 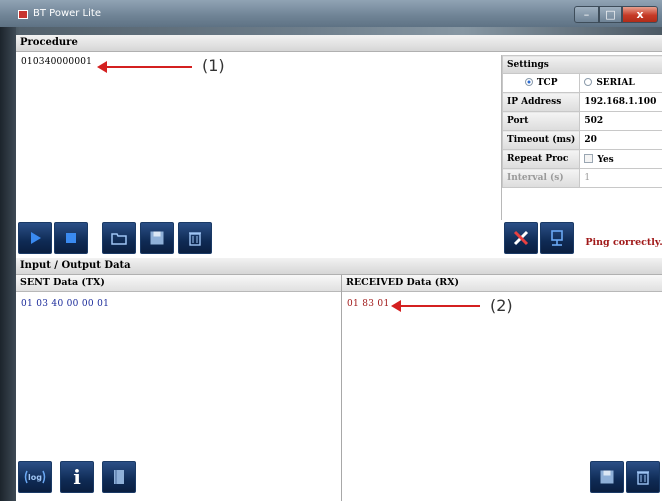 I want to click on save-button, so click(x=157, y=238).